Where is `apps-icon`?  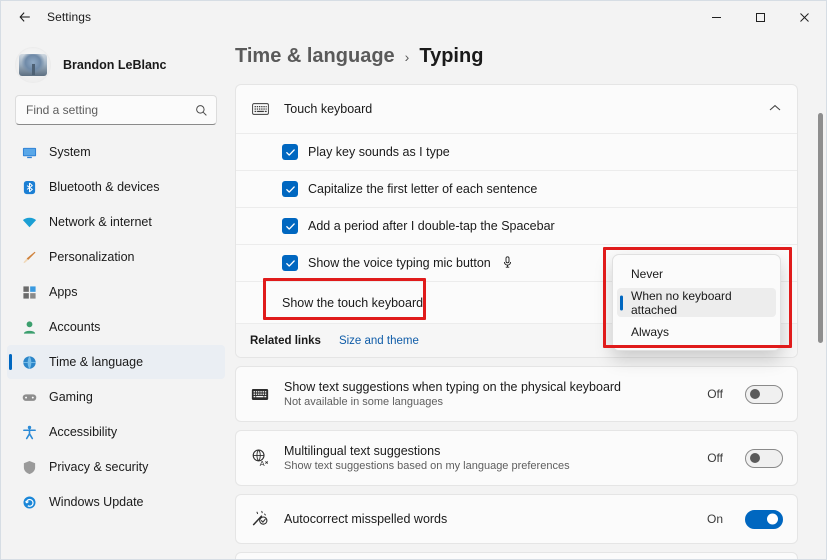
apps-icon is located at coordinates (29, 292).